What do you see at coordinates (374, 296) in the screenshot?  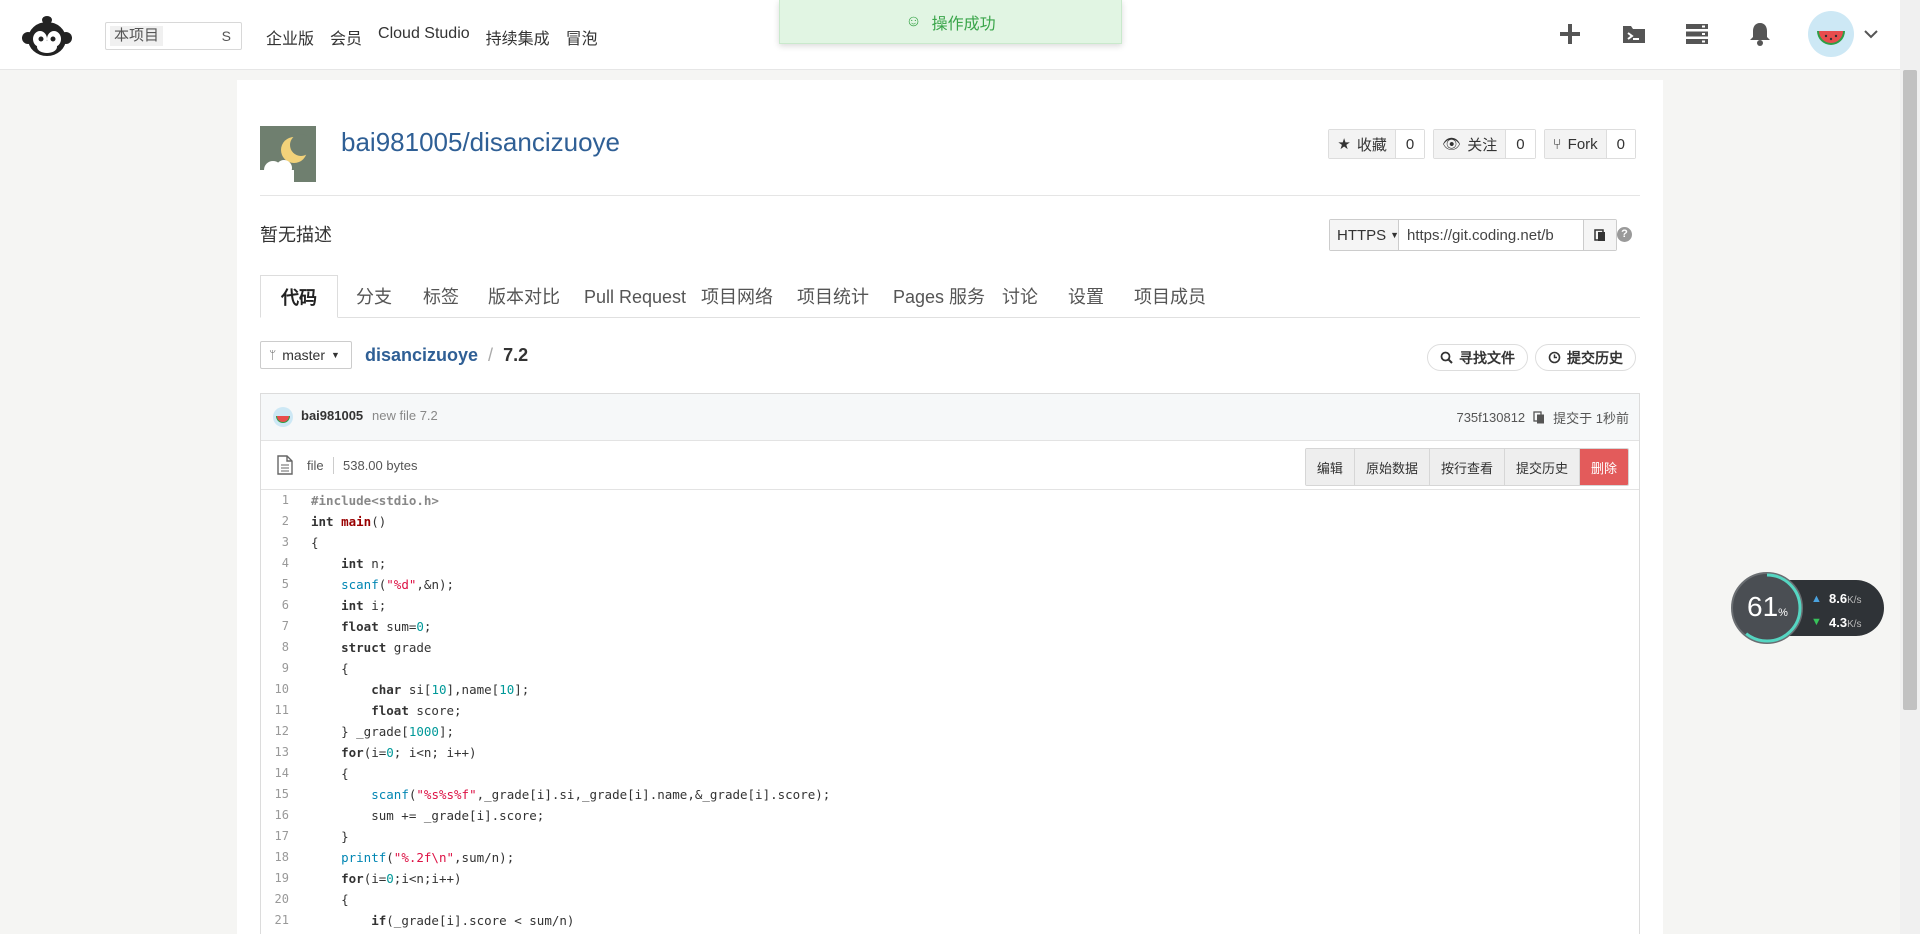 I see `tab-branches: 分支` at bounding box center [374, 296].